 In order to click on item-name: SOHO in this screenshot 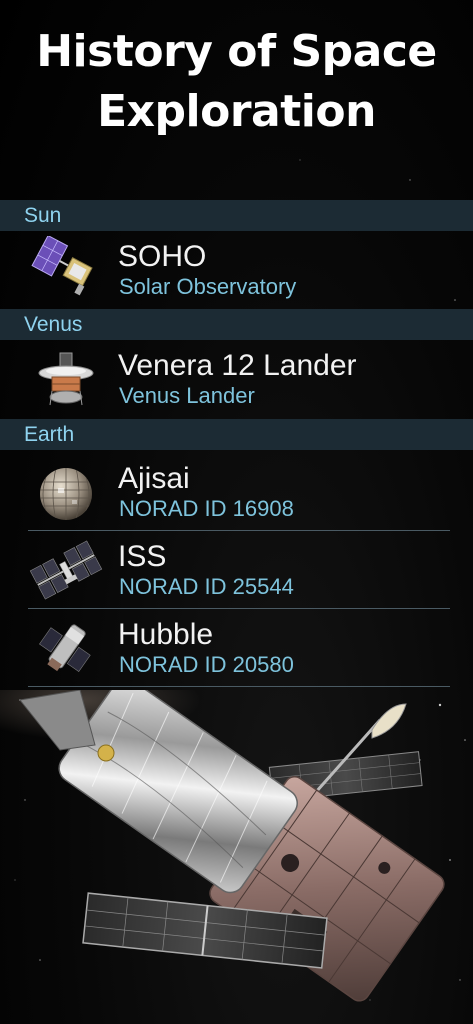, I will do `click(162, 256)`.